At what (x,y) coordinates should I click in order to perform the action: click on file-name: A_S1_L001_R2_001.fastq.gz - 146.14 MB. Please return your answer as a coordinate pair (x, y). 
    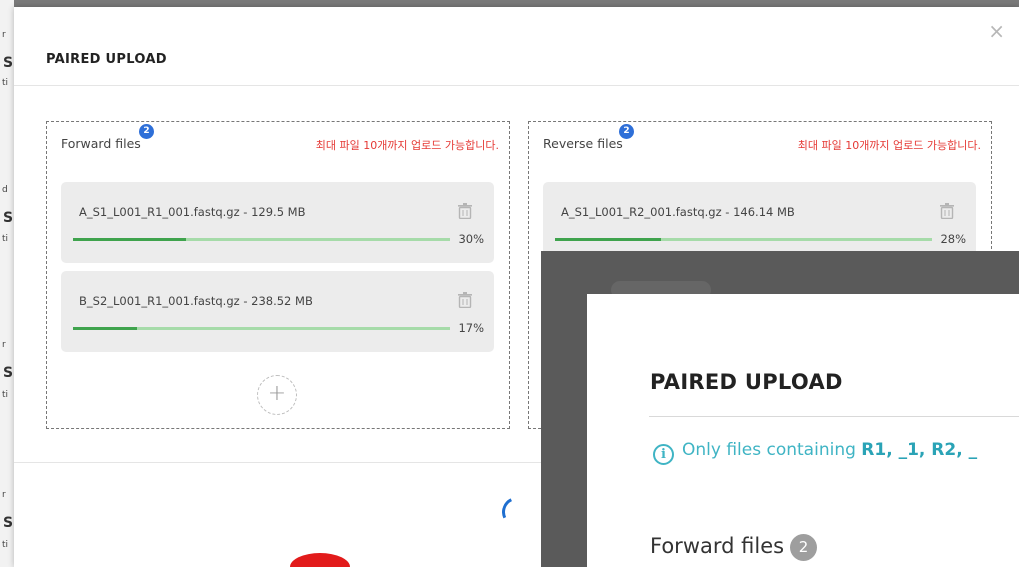
    Looking at the image, I should click on (678, 212).